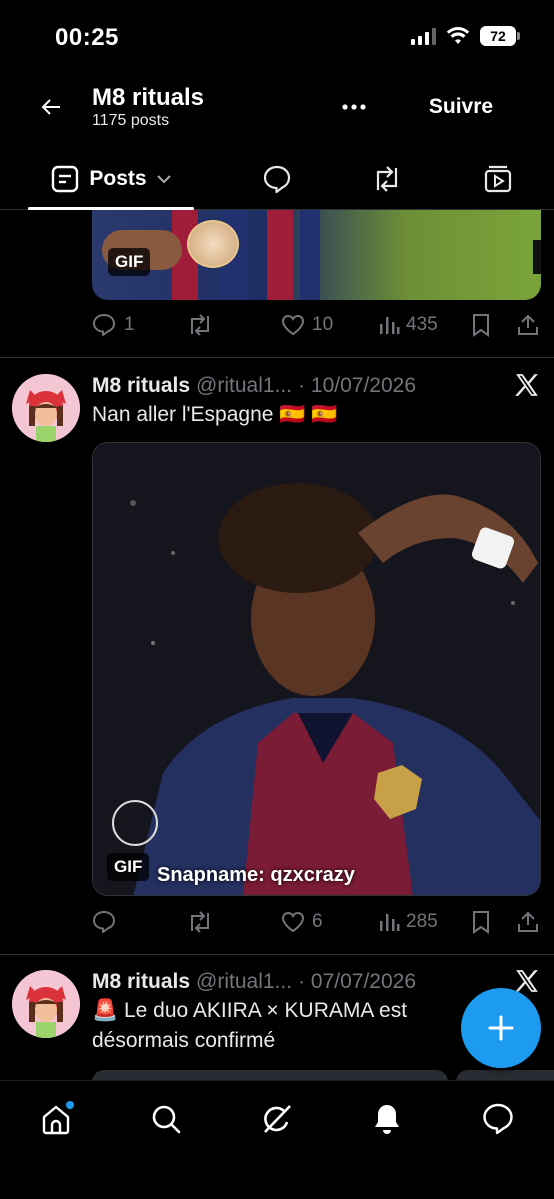 This screenshot has height=1199, width=554. I want to click on battery-indicator: 72, so click(500, 36).